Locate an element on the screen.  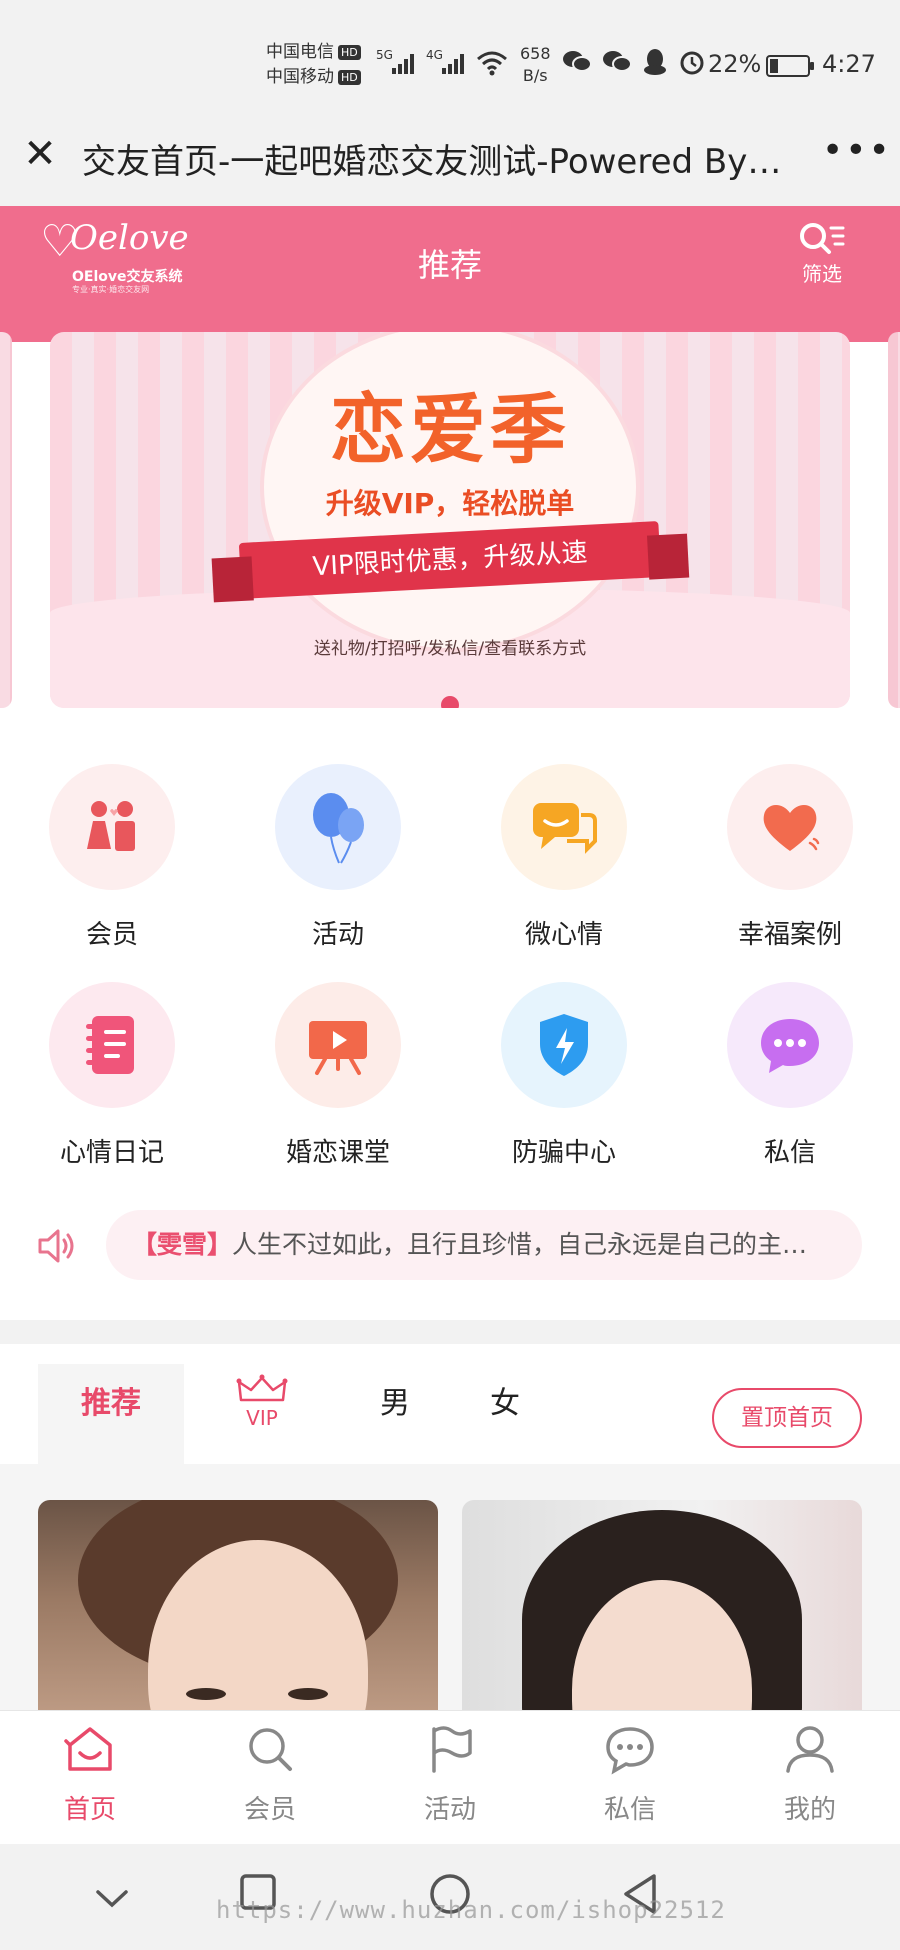
nav-messages: 私信 is located at coordinates (630, 1774).